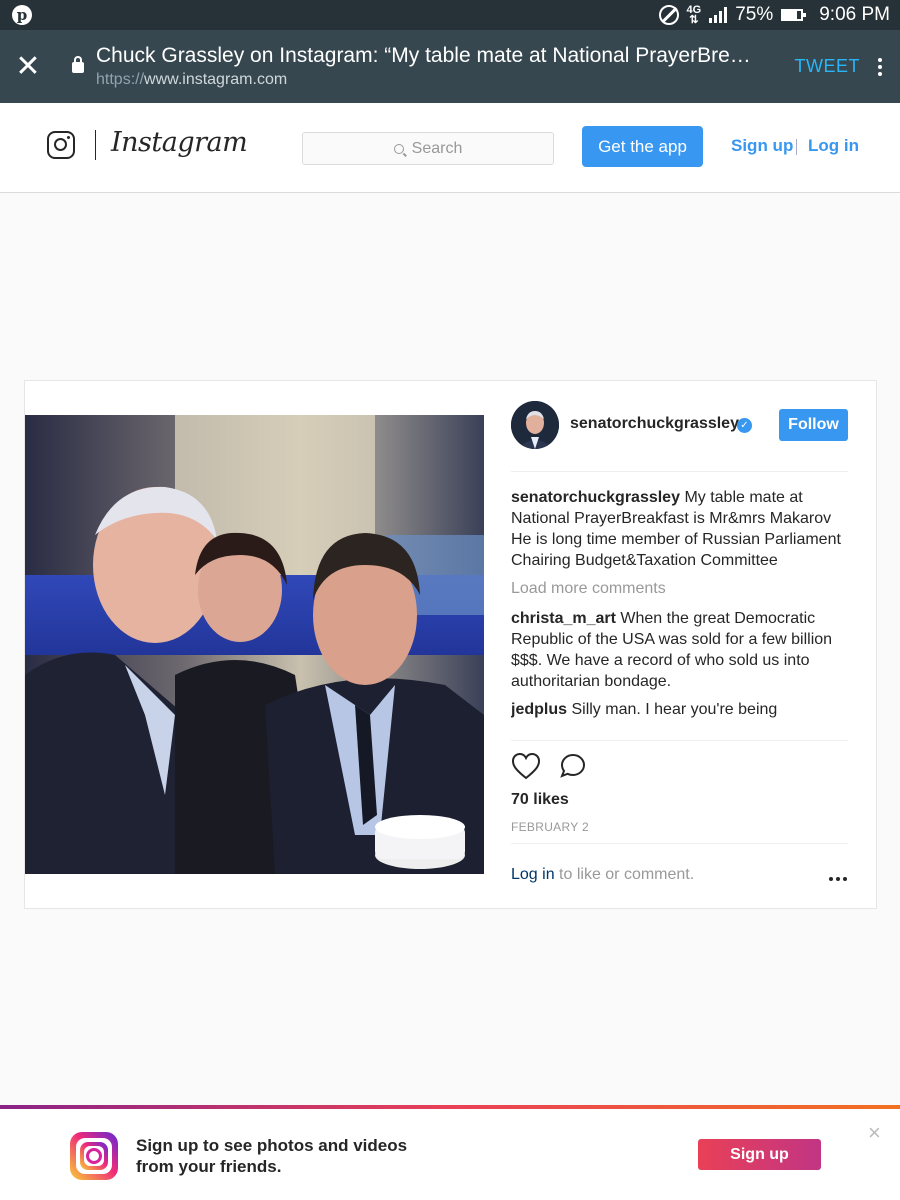  What do you see at coordinates (679, 588) in the screenshot?
I see `load-more-comments-button: Load more comments` at bounding box center [679, 588].